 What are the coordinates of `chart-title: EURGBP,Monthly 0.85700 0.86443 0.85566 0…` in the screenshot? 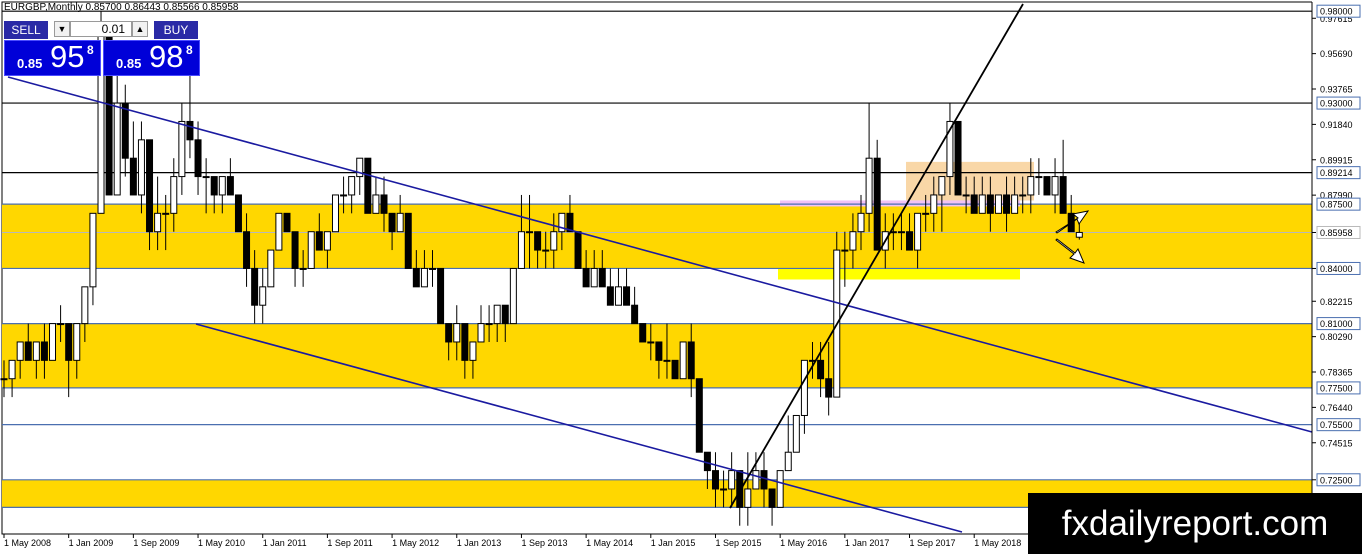 It's located at (121, 7).